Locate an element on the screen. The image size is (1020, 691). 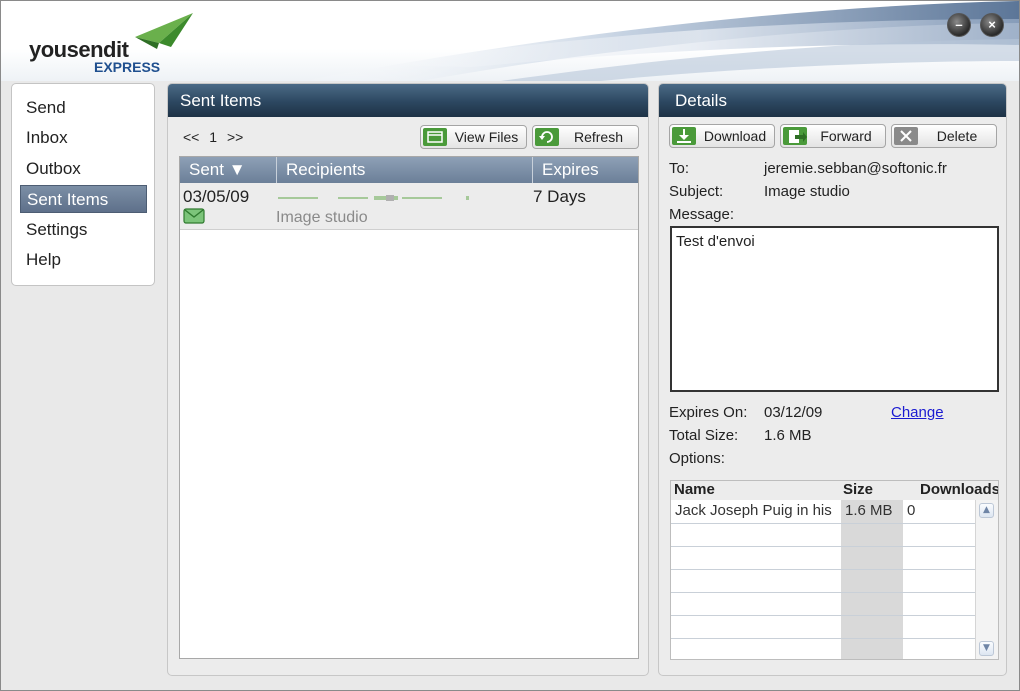
total-size-label: Total Size: is located at coordinates (704, 435).